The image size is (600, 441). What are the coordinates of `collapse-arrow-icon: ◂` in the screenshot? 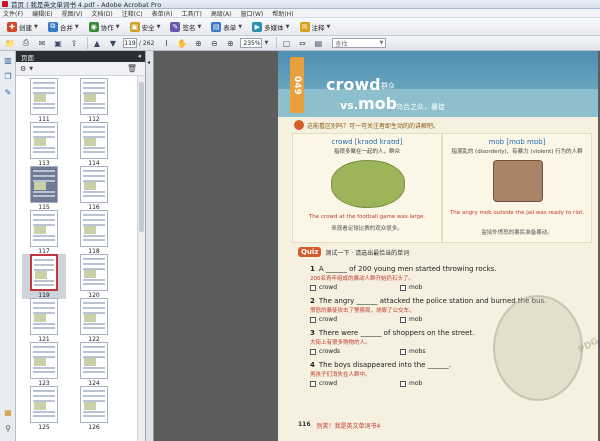 It's located at (148, 62).